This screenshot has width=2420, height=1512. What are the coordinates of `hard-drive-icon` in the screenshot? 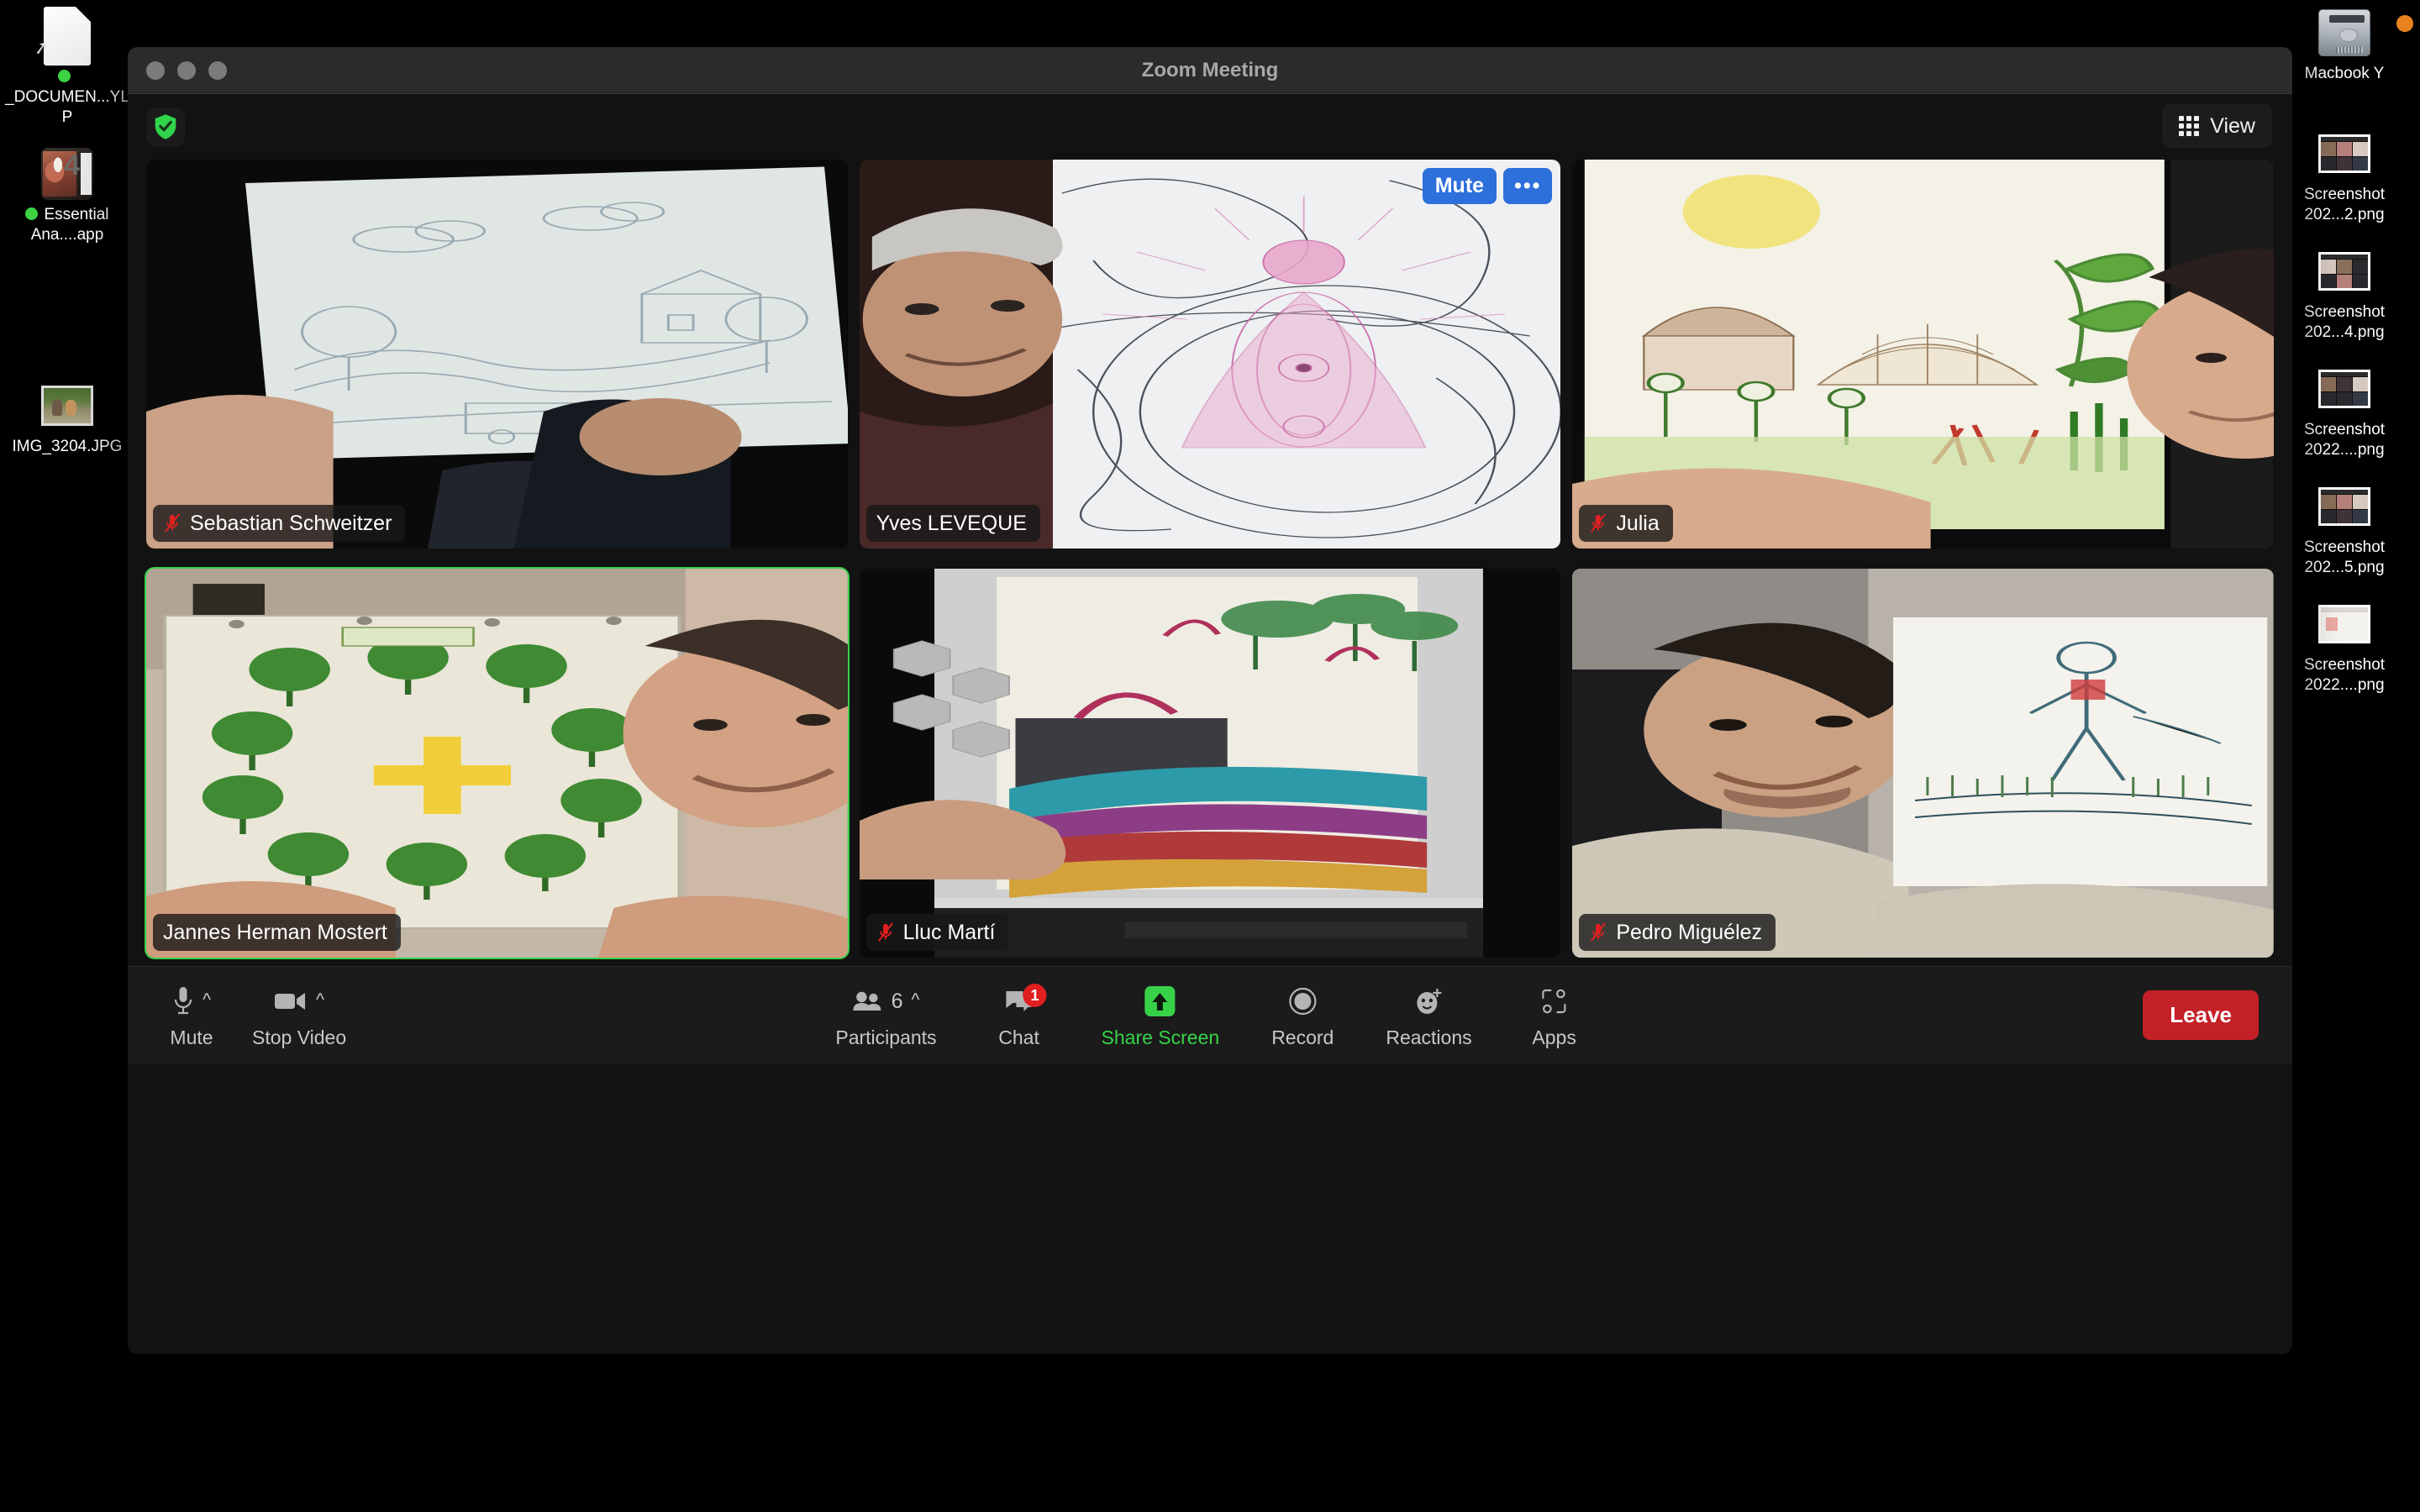 It's located at (2344, 33).